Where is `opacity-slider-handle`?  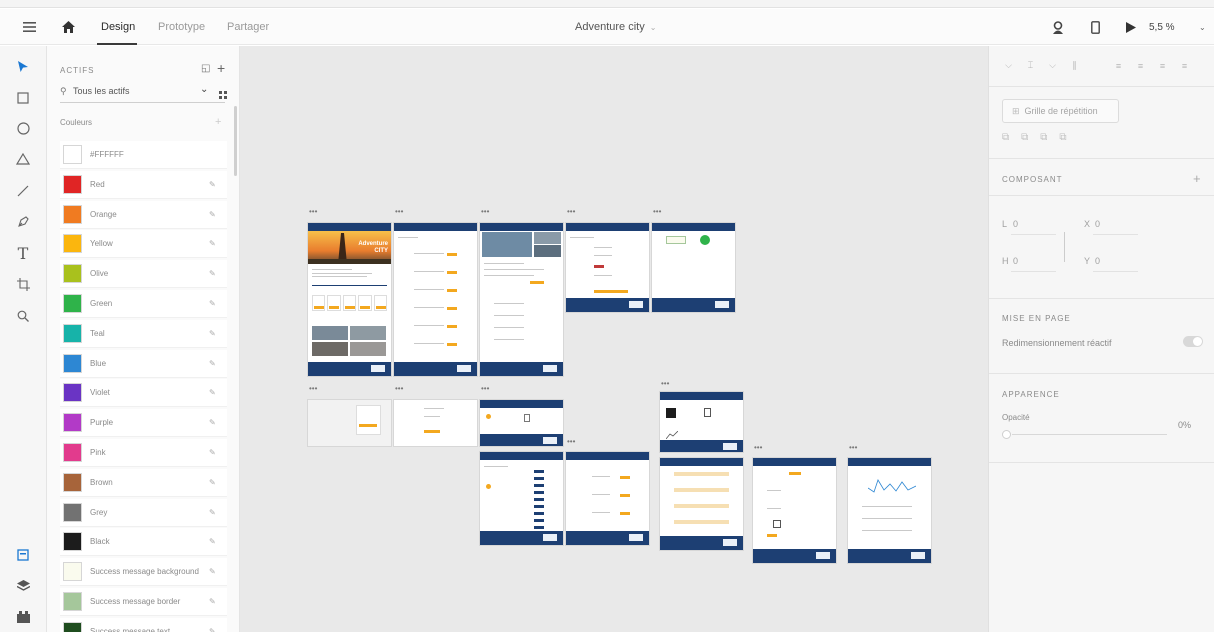
opacity-slider-handle is located at coordinates (1006, 434).